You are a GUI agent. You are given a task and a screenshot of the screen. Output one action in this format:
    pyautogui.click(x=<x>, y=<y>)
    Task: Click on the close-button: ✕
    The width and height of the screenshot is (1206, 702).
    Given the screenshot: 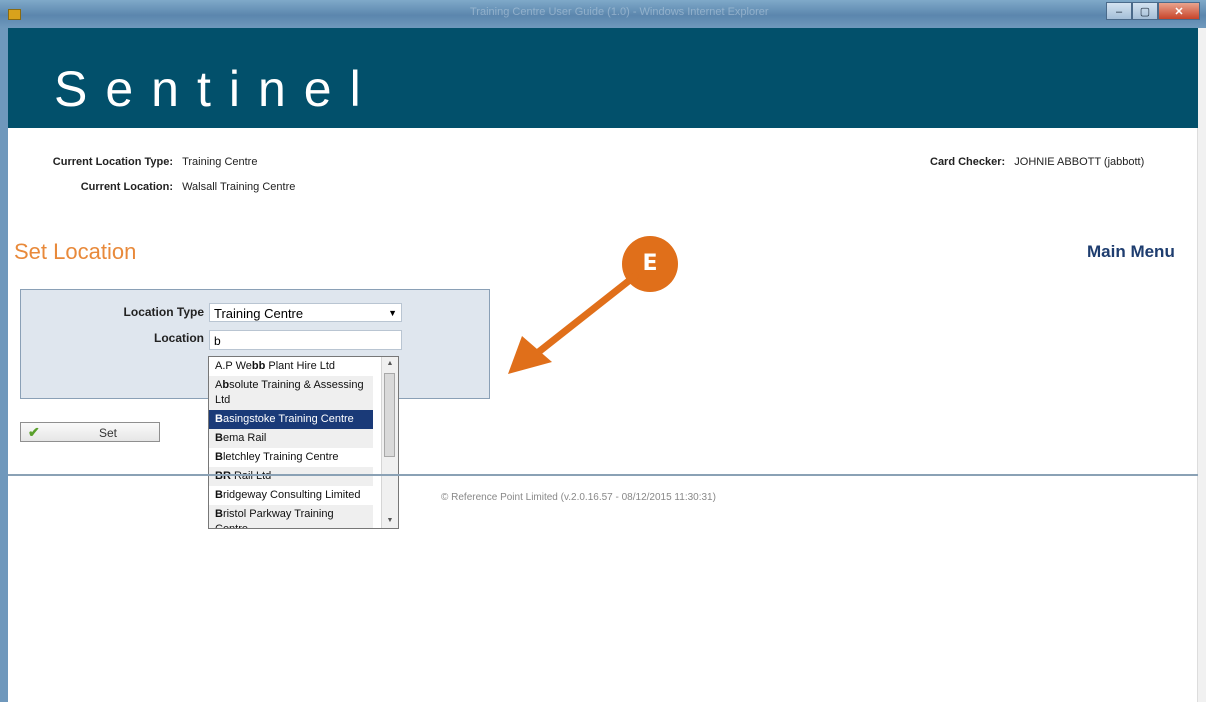 What is the action you would take?
    pyautogui.click(x=1179, y=11)
    